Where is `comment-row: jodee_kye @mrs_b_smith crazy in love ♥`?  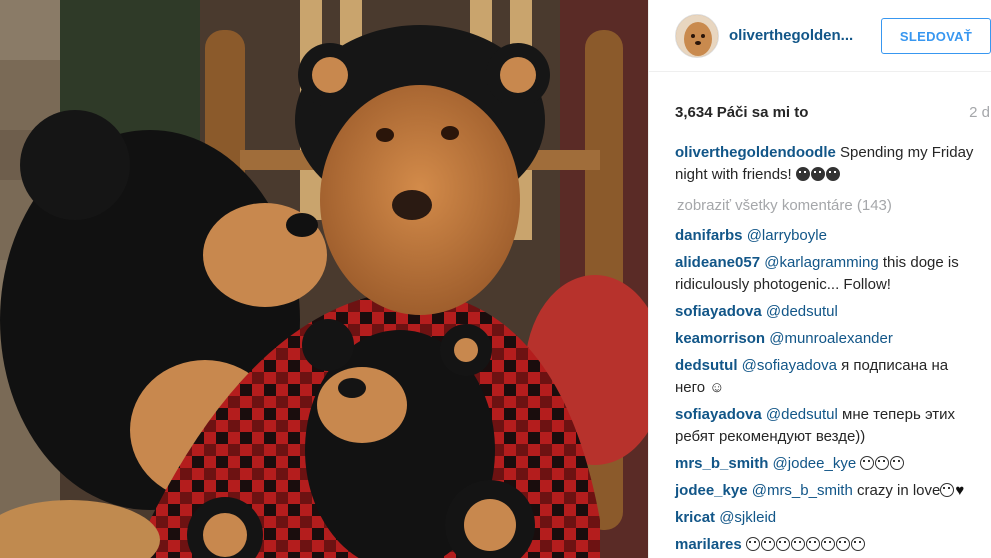 comment-row: jodee_kye @mrs_b_smith crazy in love ♥ is located at coordinates (825, 491).